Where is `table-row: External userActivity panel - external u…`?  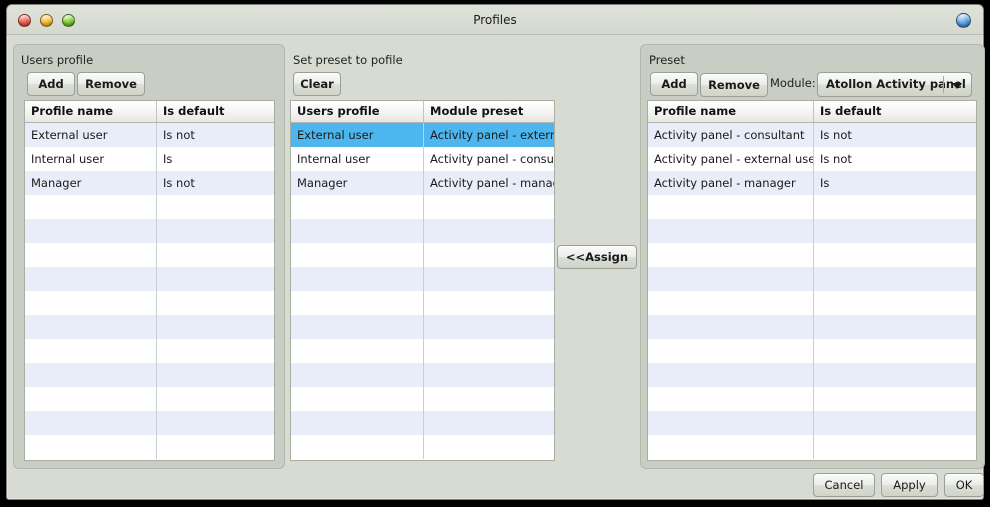 table-row: External userActivity panel - external u… is located at coordinates (422, 135).